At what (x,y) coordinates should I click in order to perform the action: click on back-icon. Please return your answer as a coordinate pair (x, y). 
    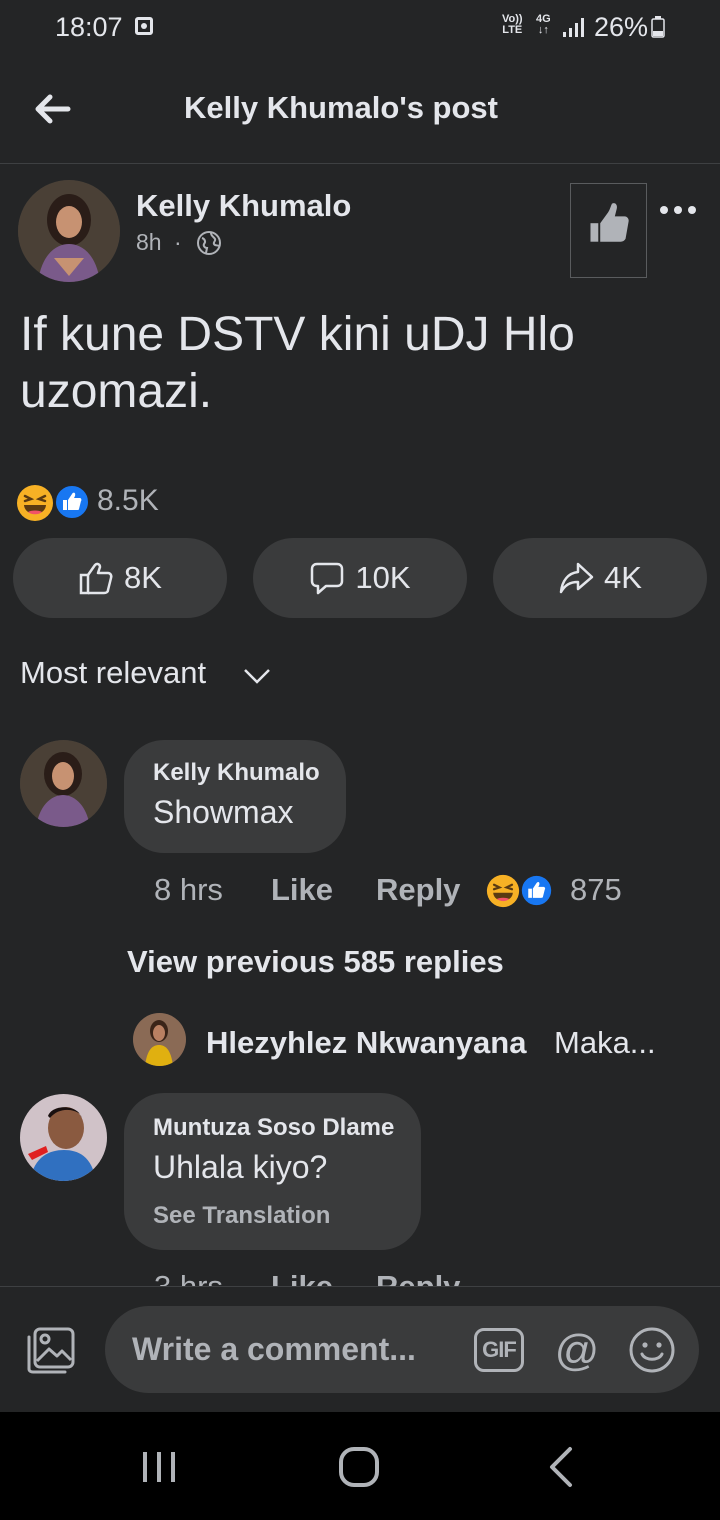
    Looking at the image, I should click on (561, 1467).